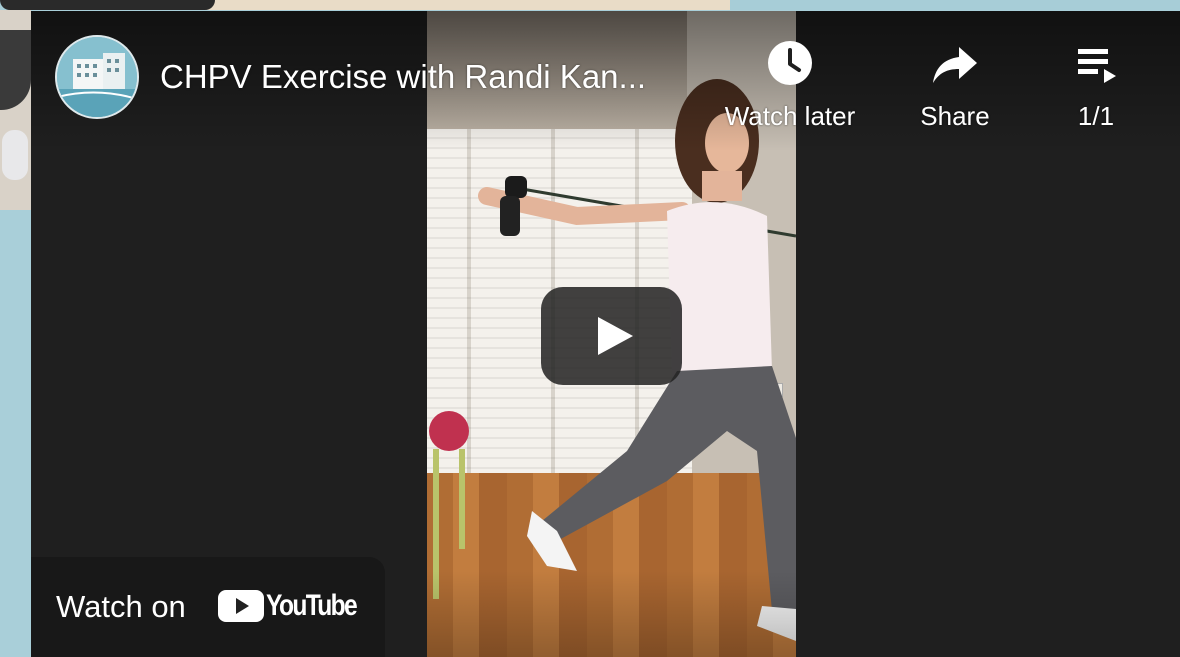 The image size is (1180, 657). I want to click on youtube-wordmark: YouTube, so click(312, 605).